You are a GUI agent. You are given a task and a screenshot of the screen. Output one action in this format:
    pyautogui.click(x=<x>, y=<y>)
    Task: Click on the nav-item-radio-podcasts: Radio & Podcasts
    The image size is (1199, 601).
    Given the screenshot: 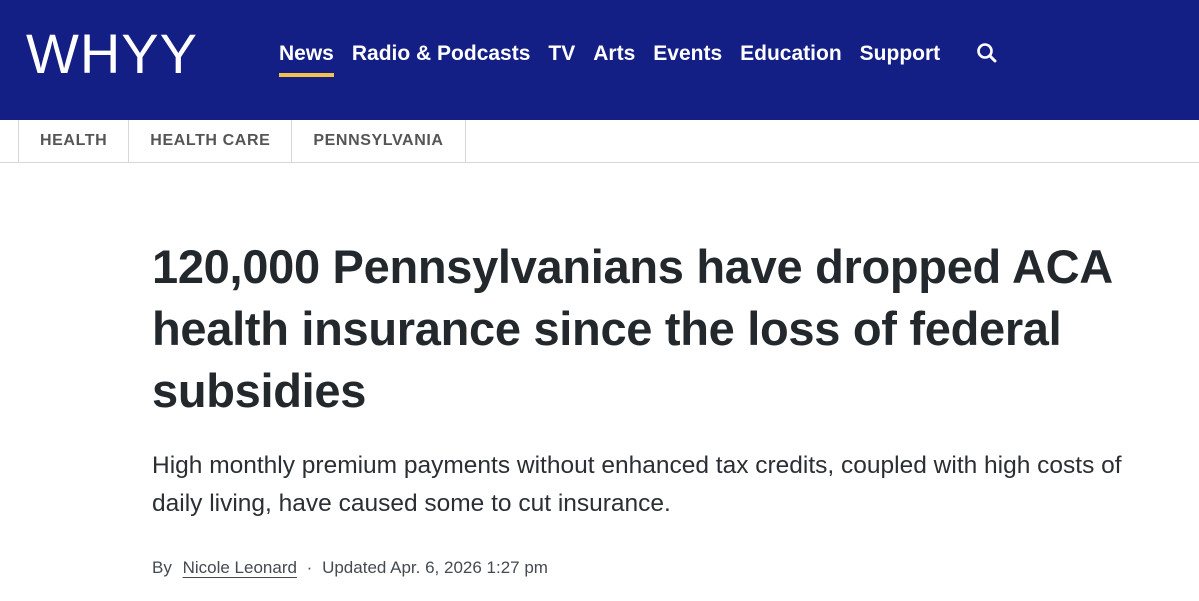 What is the action you would take?
    pyautogui.click(x=441, y=54)
    